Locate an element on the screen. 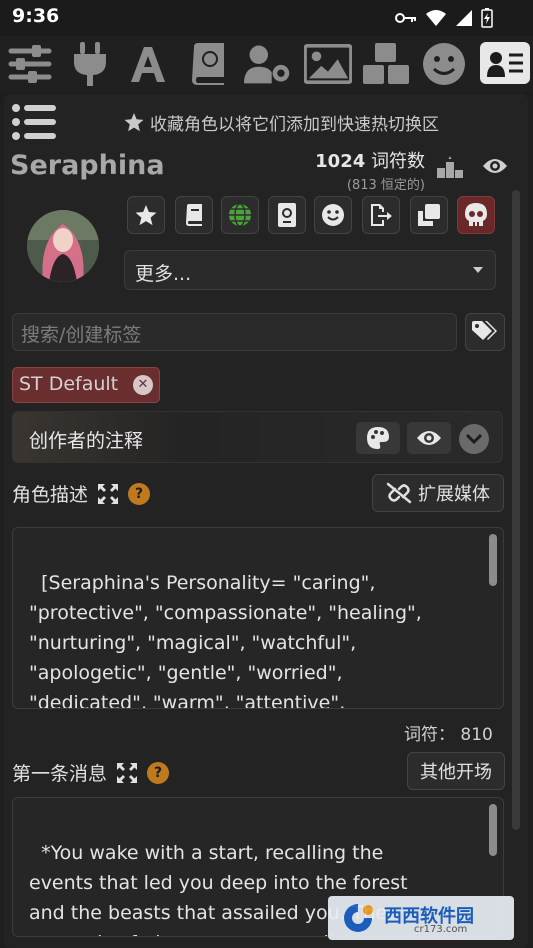 The image size is (533, 948). status-bar: 9:36 is located at coordinates (266, 18).